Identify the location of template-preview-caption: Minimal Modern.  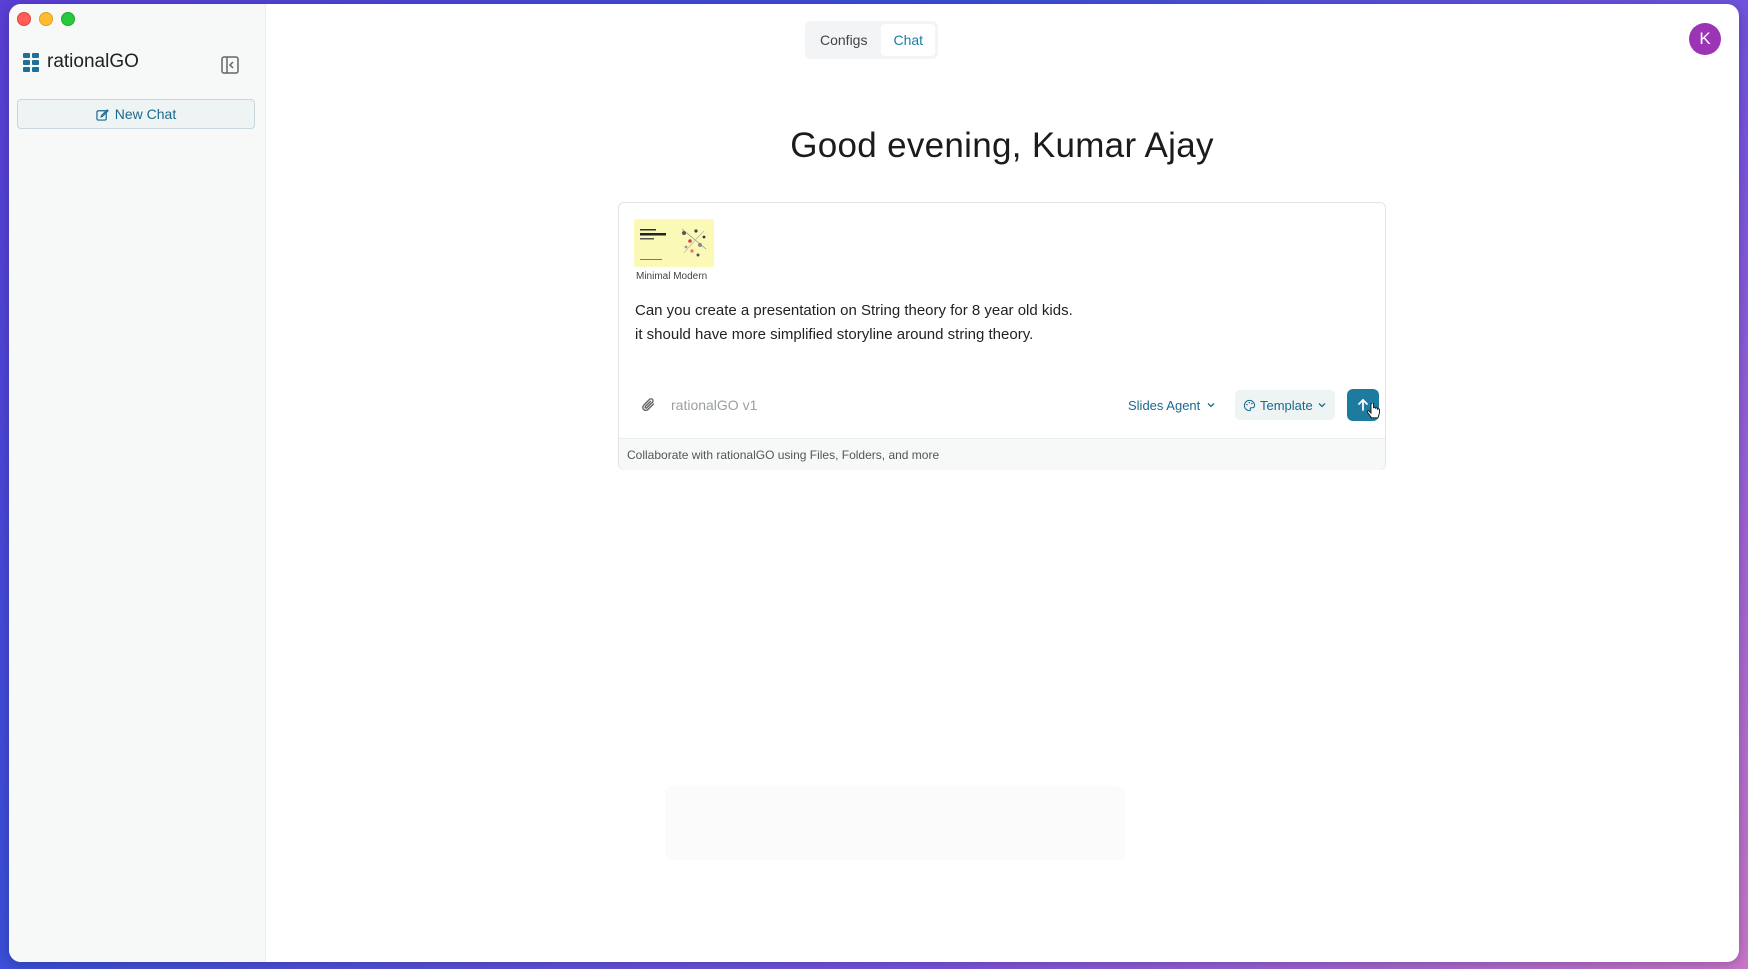
(672, 276).